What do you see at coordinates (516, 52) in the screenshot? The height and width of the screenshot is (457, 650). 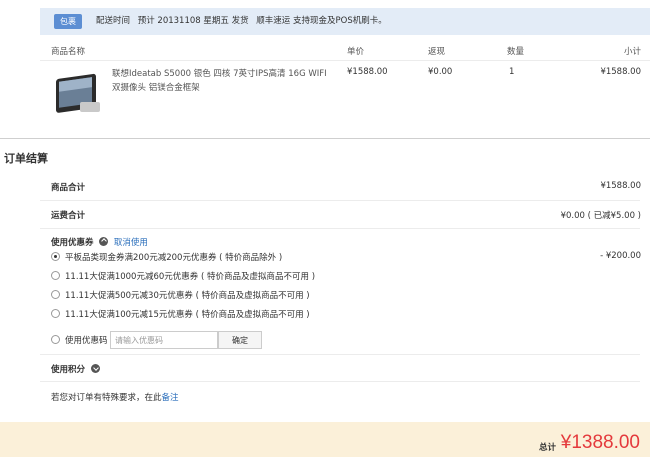 I see `column-header-quantity: 数量` at bounding box center [516, 52].